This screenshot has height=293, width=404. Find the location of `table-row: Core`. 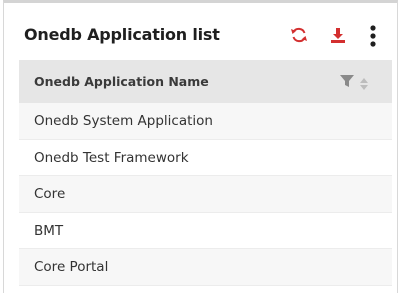

table-row: Core is located at coordinates (205, 194).